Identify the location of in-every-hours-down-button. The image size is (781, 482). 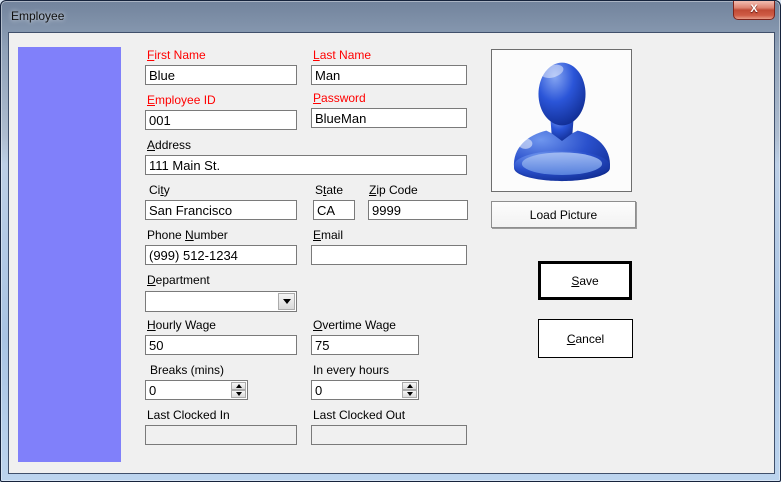
(409, 394).